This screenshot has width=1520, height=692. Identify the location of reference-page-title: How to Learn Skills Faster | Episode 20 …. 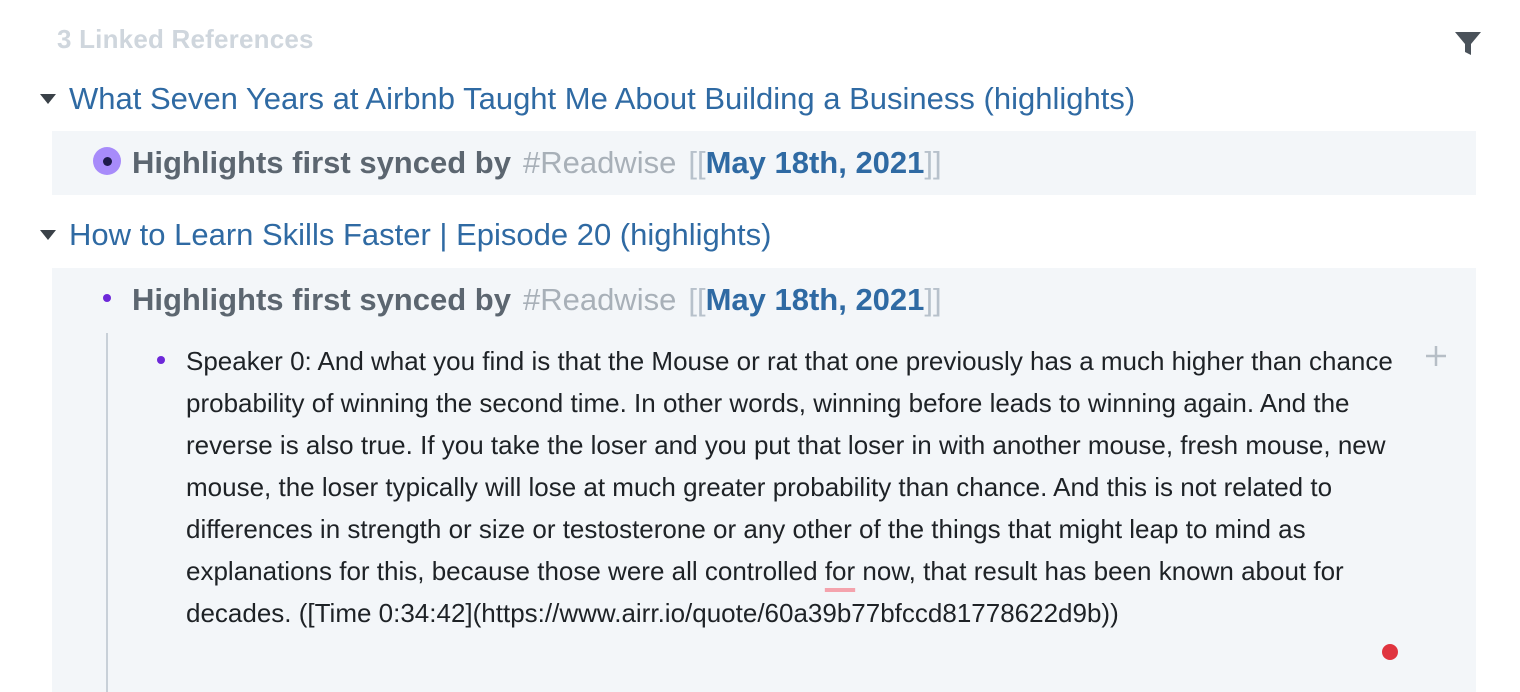
(420, 235).